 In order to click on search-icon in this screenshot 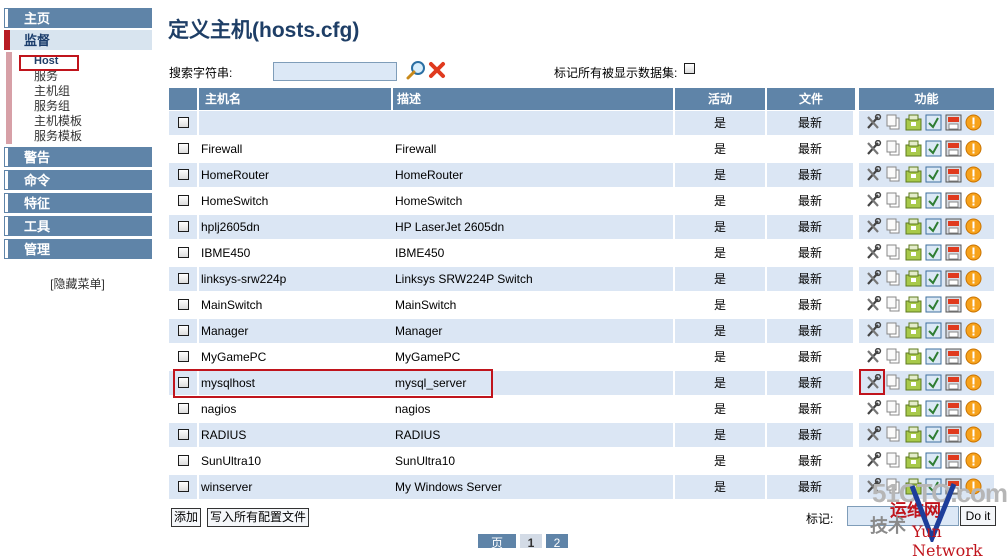, I will do `click(416, 70)`.